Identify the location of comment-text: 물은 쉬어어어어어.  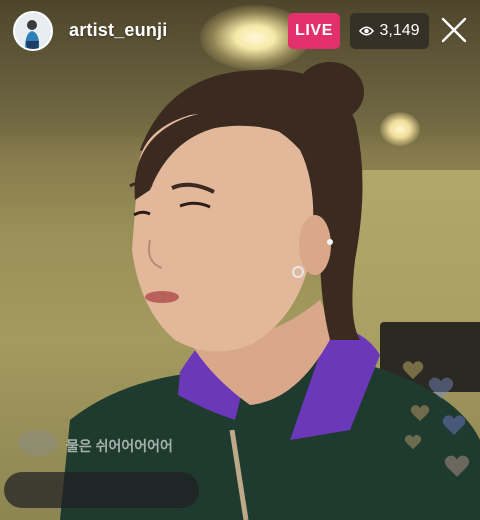
(119, 446).